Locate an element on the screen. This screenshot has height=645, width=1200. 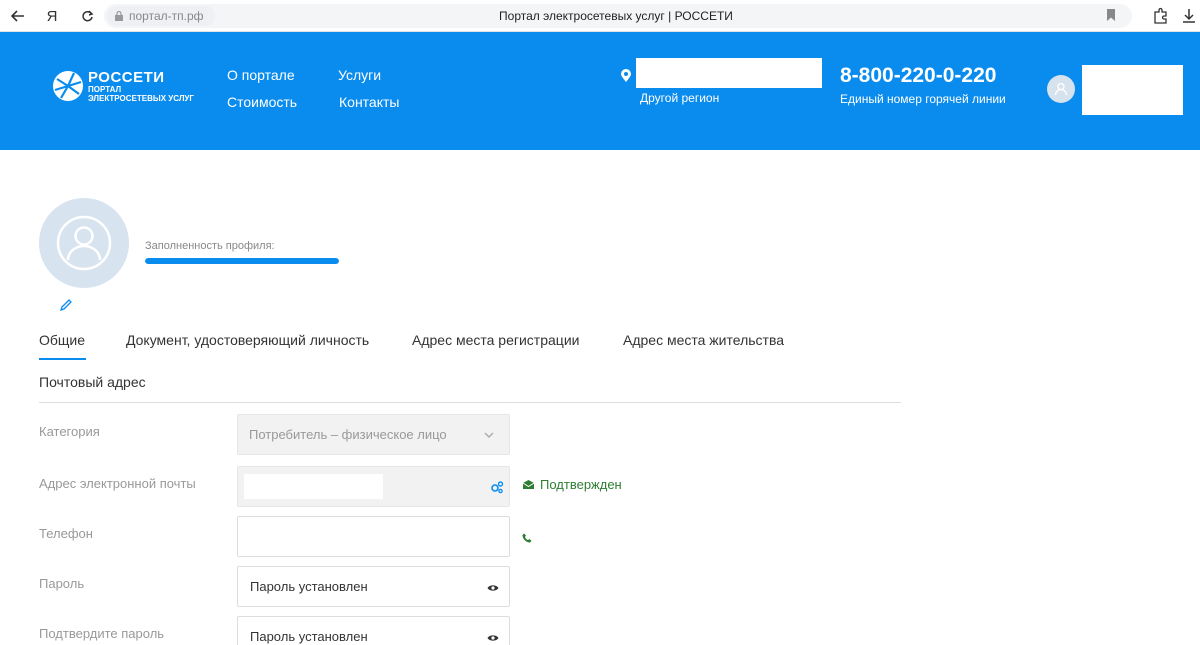
bookmark-icon is located at coordinates (1112, 16).